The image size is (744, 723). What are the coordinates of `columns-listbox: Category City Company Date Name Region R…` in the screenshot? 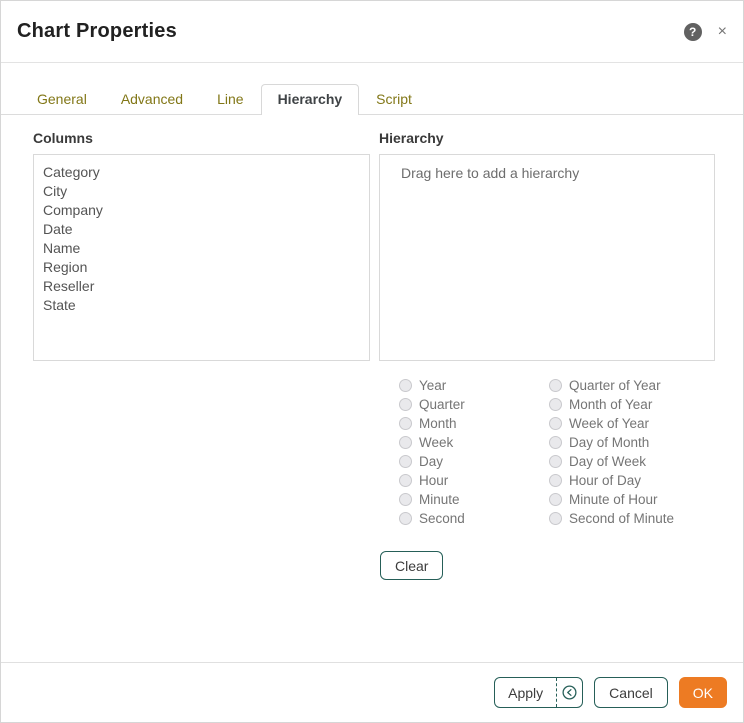 It's located at (201, 257).